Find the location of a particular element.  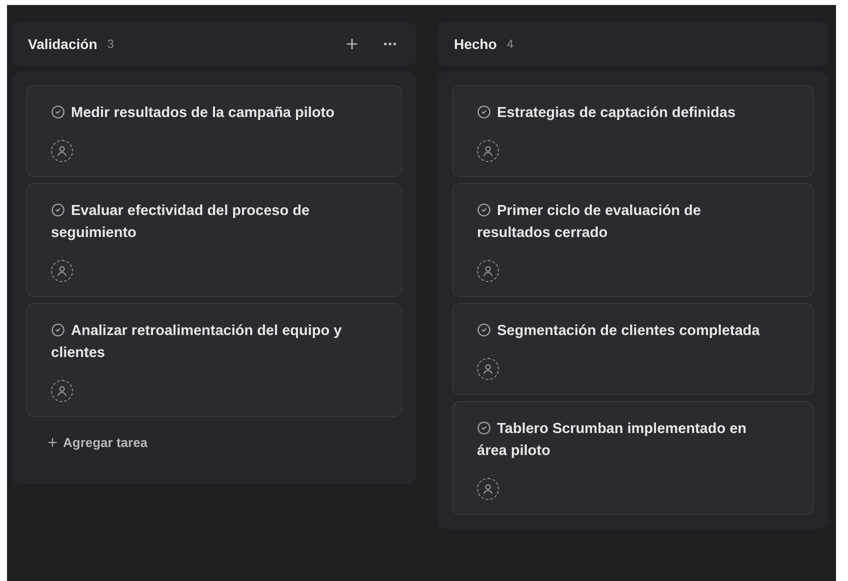

task-count: 4 is located at coordinates (510, 44).